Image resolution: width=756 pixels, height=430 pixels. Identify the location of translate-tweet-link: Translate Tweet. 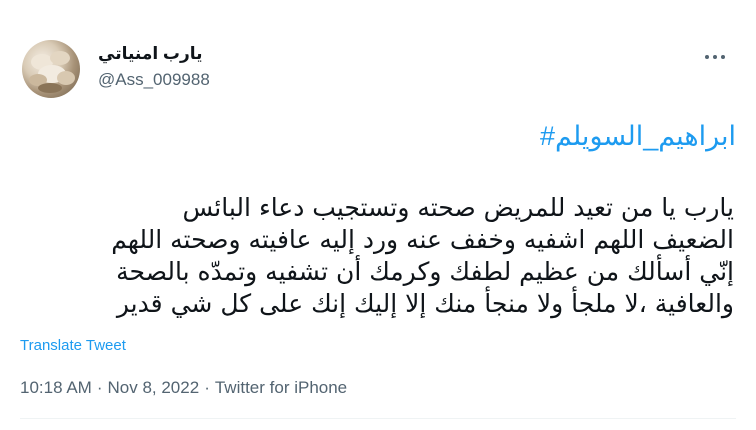
(73, 345).